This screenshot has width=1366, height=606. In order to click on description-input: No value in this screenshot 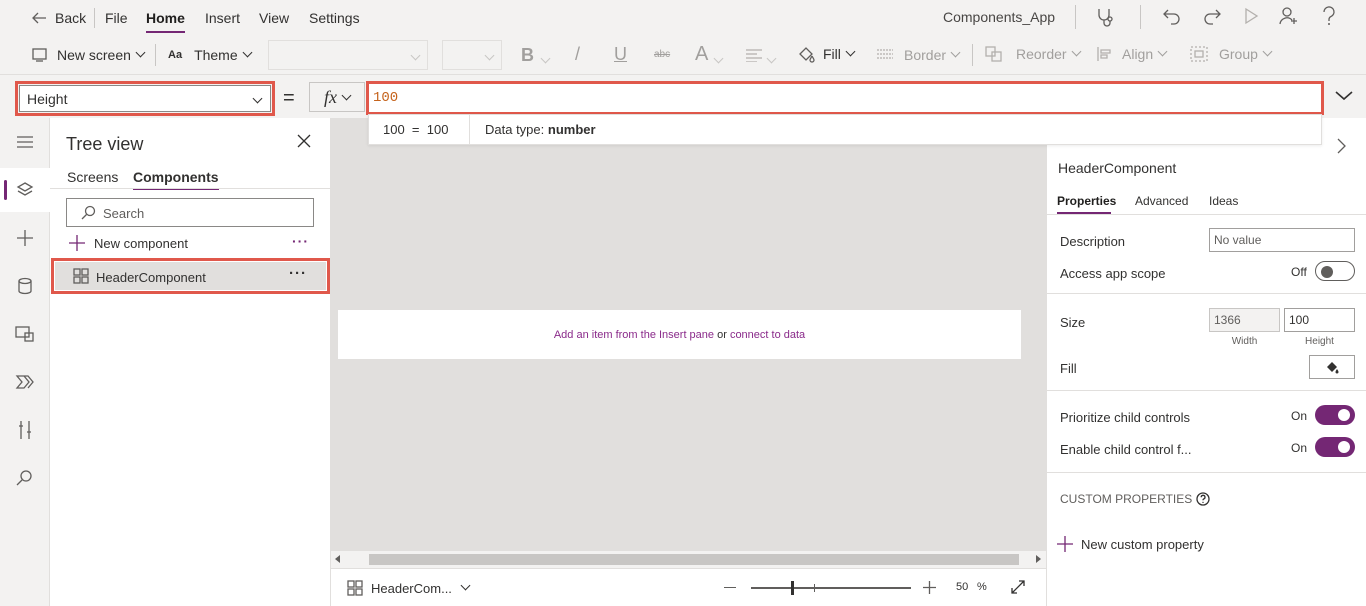, I will do `click(1282, 240)`.